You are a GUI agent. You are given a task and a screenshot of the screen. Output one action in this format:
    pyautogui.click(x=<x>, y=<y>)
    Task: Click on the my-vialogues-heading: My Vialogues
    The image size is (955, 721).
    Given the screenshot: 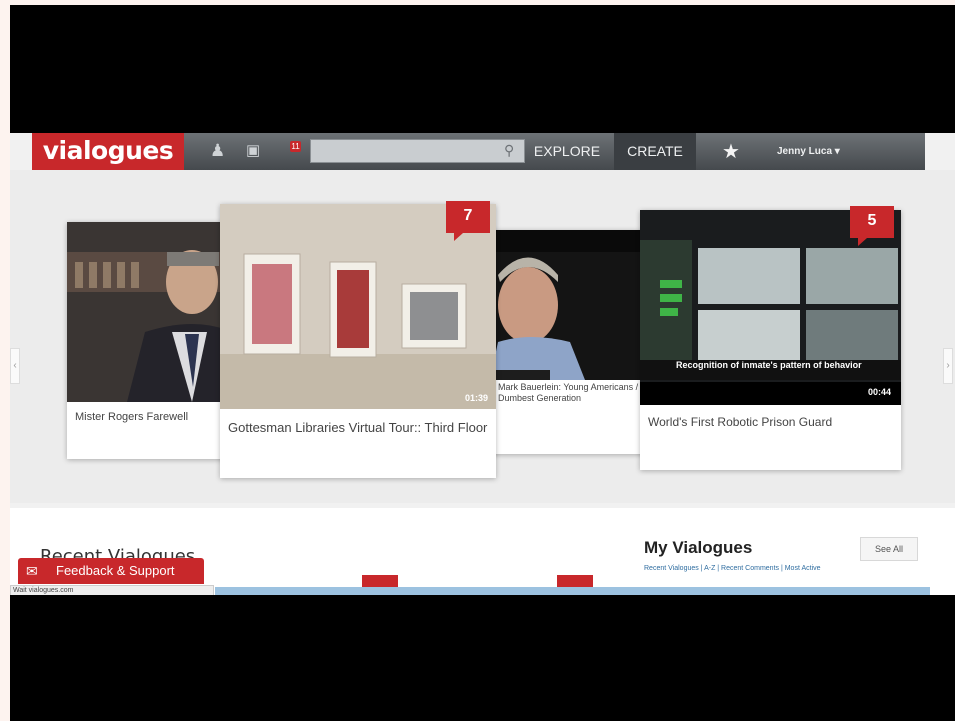 What is the action you would take?
    pyautogui.click(x=698, y=547)
    